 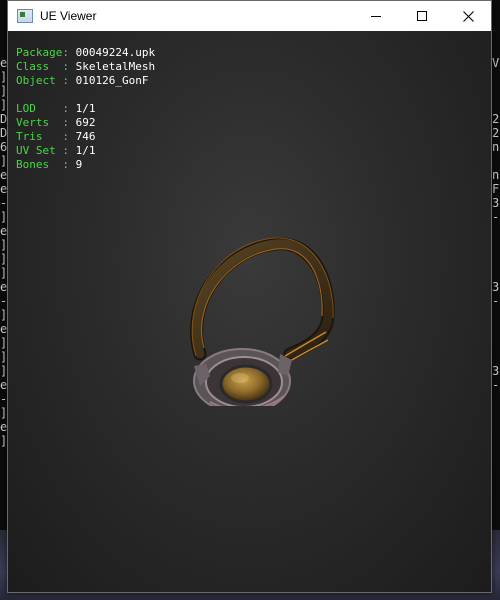 I want to click on lens-shine, so click(x=240, y=378).